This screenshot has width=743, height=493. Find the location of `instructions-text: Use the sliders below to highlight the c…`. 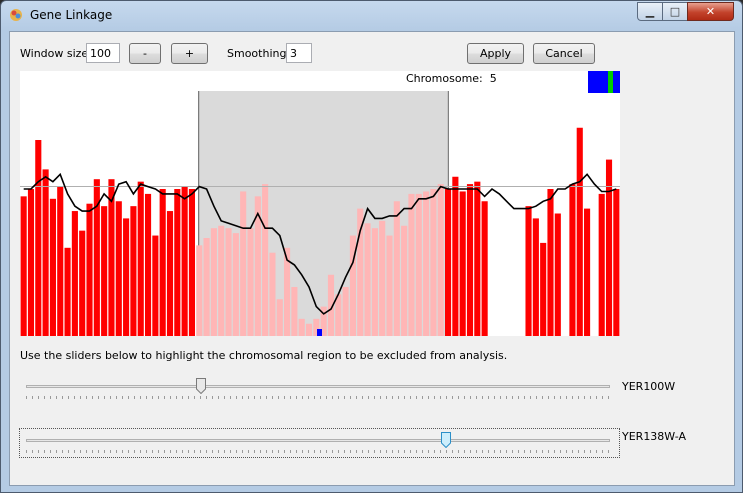

instructions-text: Use the sliders below to highlight the c… is located at coordinates (264, 355).